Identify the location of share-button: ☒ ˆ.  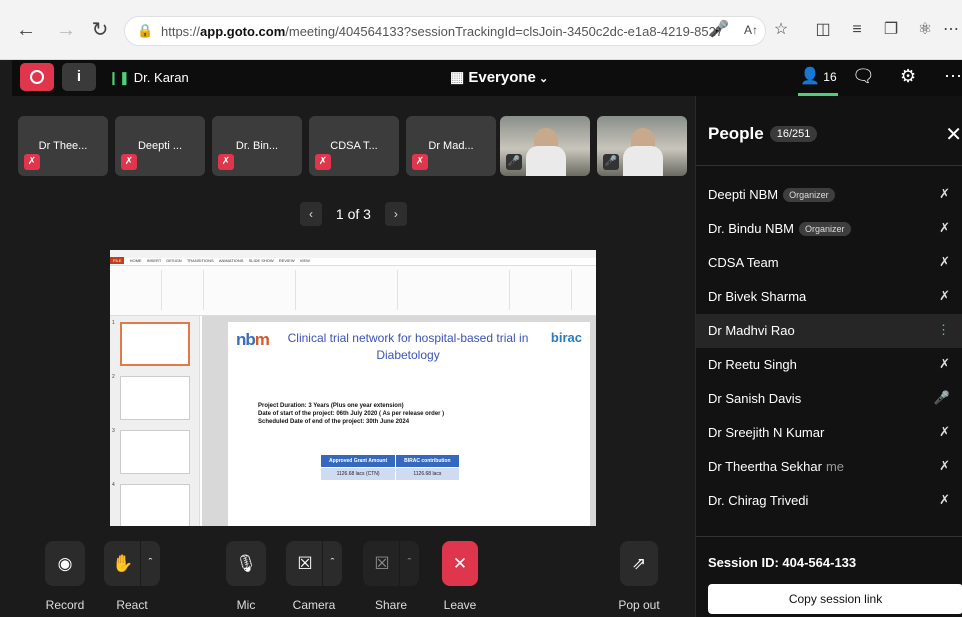
(391, 563).